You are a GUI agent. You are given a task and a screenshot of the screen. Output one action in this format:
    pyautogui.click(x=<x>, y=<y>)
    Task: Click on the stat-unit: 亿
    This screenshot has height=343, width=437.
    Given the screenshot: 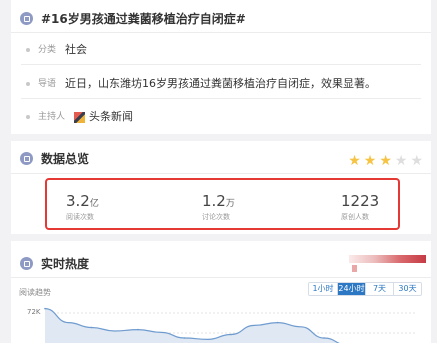 What is the action you would take?
    pyautogui.click(x=94, y=204)
    